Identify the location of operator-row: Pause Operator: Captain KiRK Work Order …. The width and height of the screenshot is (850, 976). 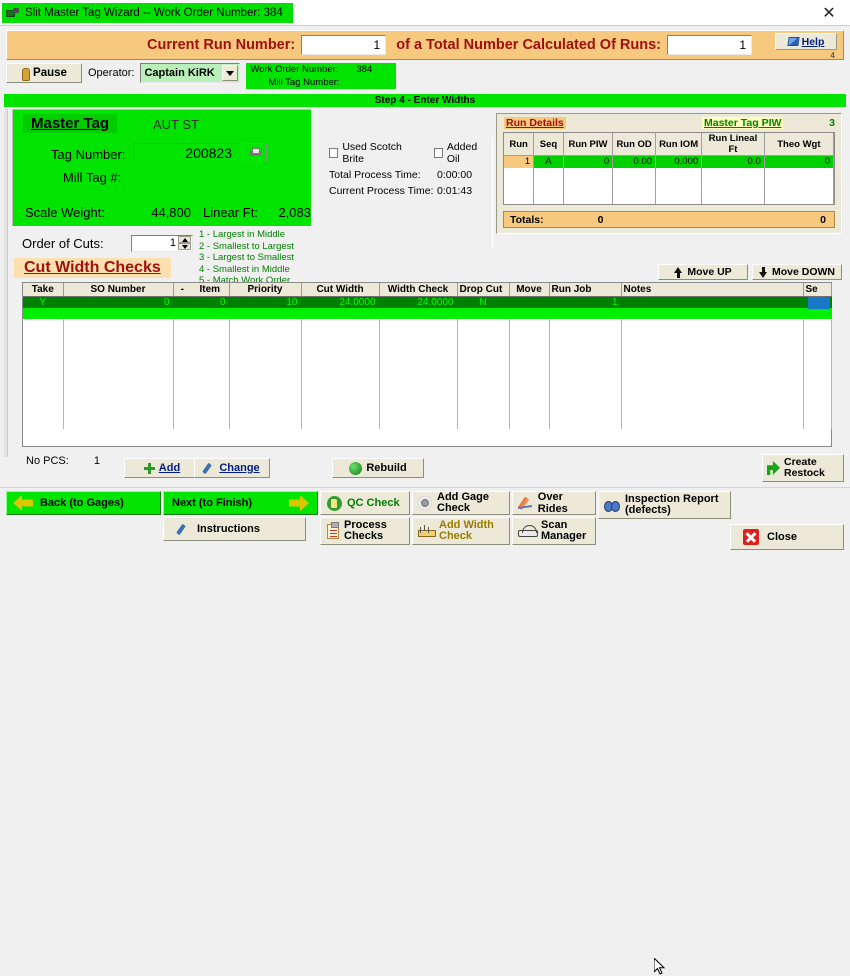
(425, 77).